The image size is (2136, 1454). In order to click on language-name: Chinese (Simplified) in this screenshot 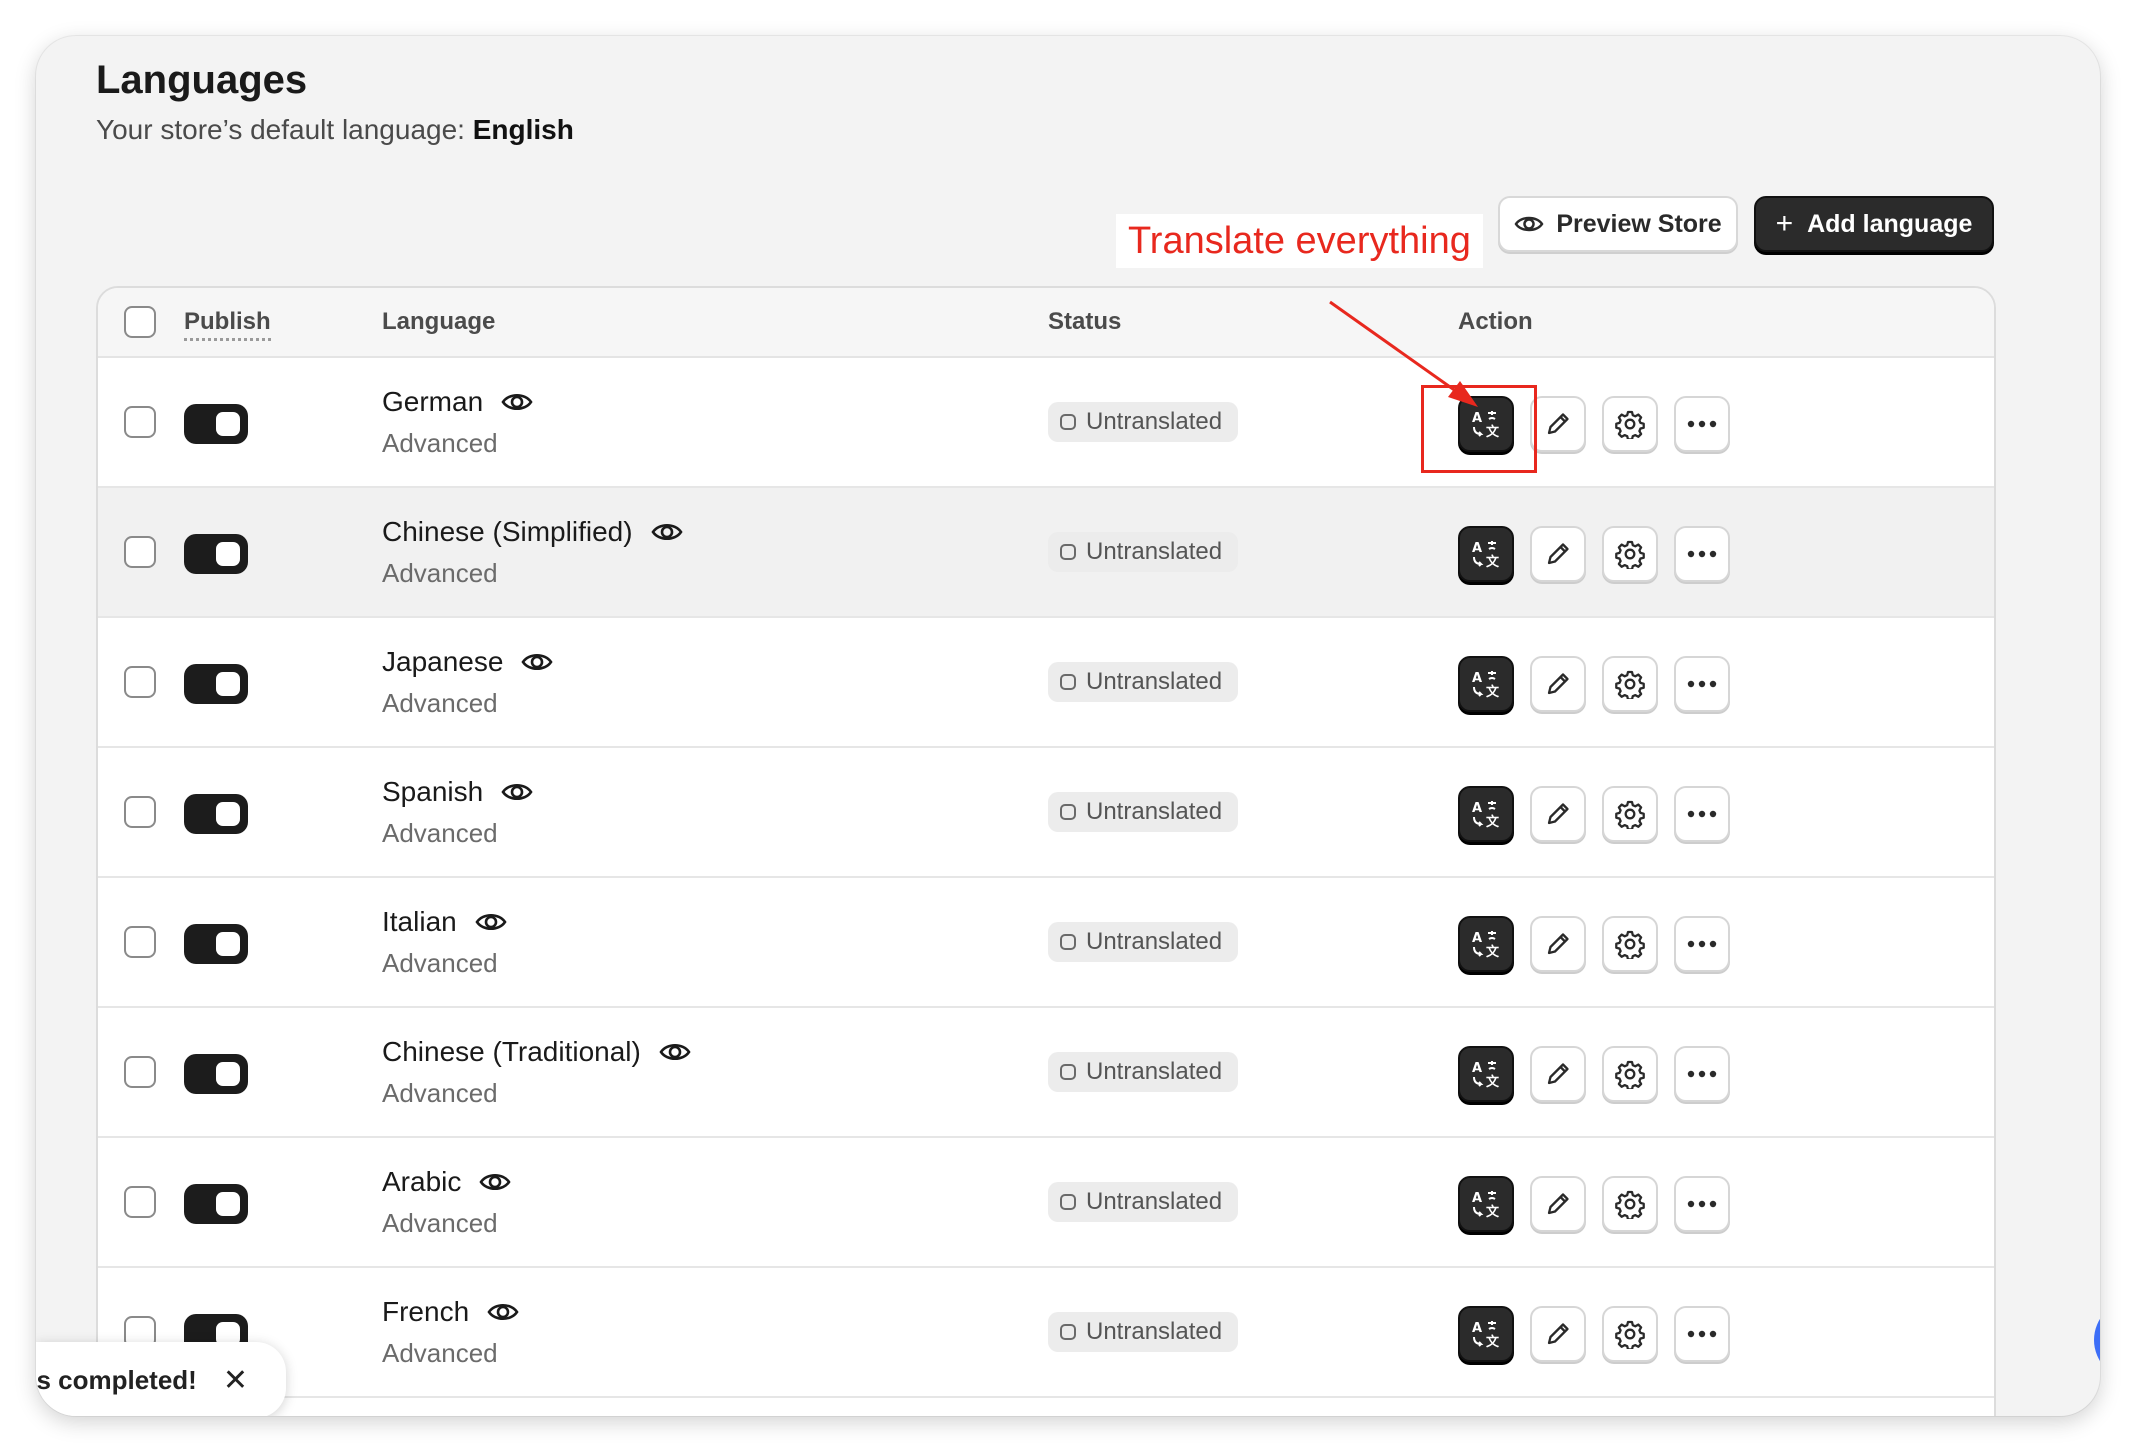, I will do `click(532, 532)`.